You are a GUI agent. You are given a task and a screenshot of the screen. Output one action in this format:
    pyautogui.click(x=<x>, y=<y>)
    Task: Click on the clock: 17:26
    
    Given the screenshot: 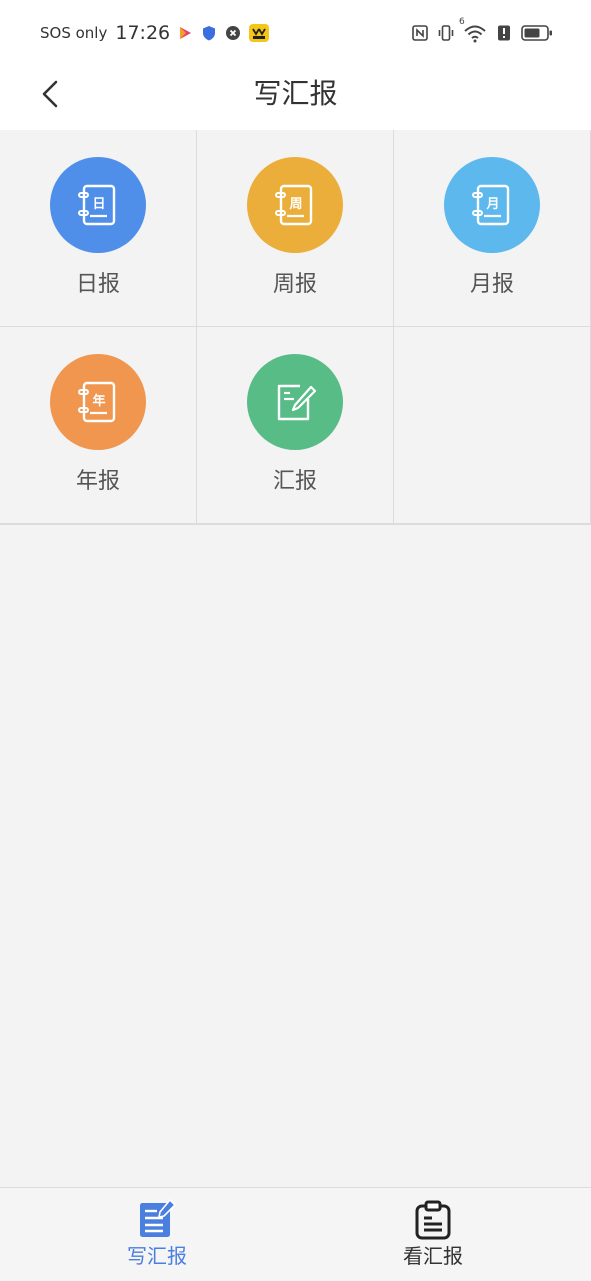 What is the action you would take?
    pyautogui.click(x=143, y=33)
    